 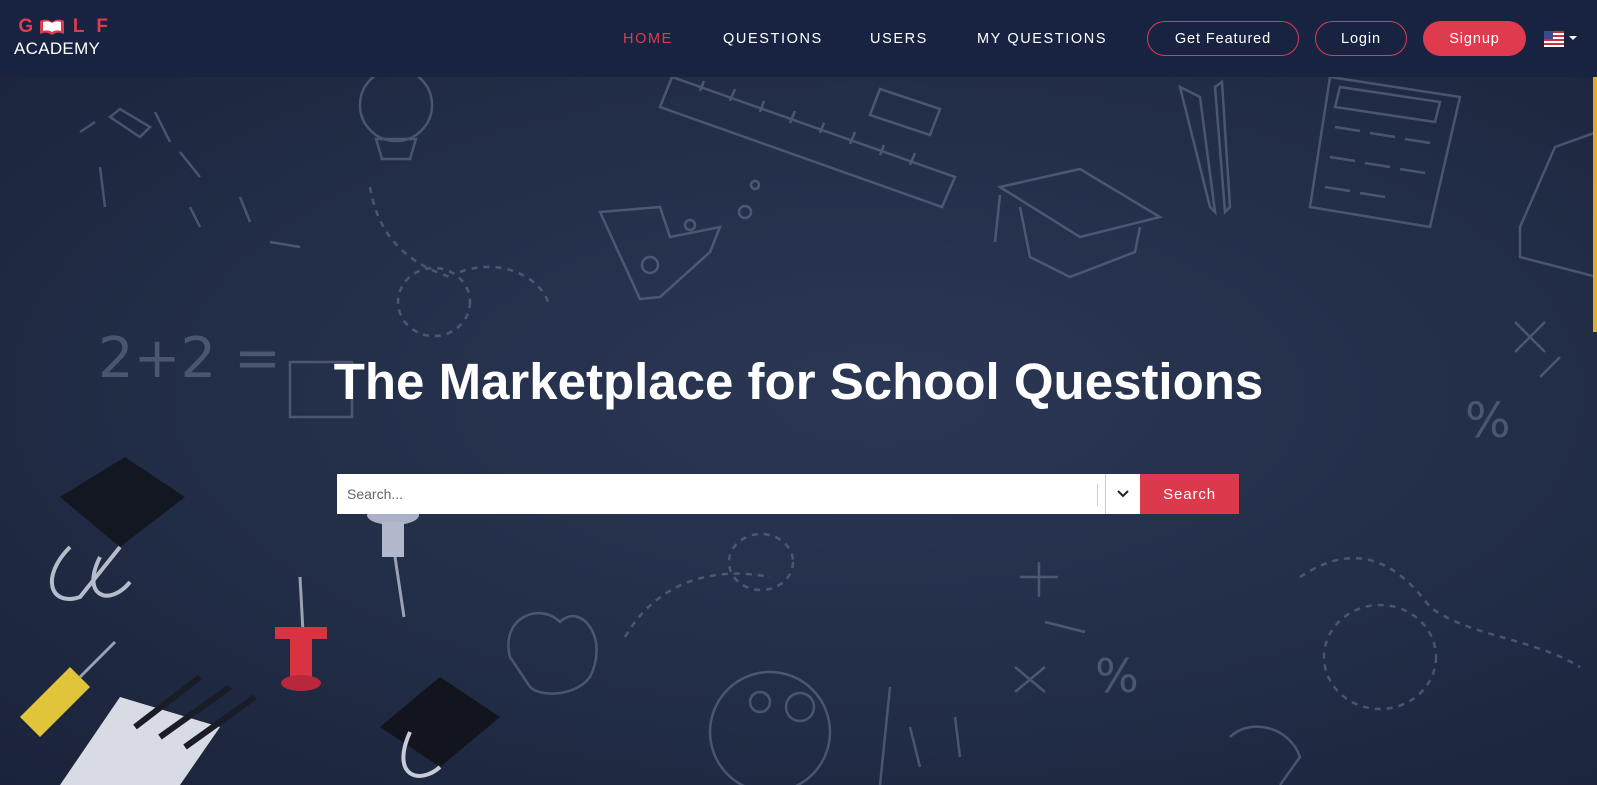 What do you see at coordinates (1223, 38) in the screenshot?
I see `get-featured-button: Get Featured` at bounding box center [1223, 38].